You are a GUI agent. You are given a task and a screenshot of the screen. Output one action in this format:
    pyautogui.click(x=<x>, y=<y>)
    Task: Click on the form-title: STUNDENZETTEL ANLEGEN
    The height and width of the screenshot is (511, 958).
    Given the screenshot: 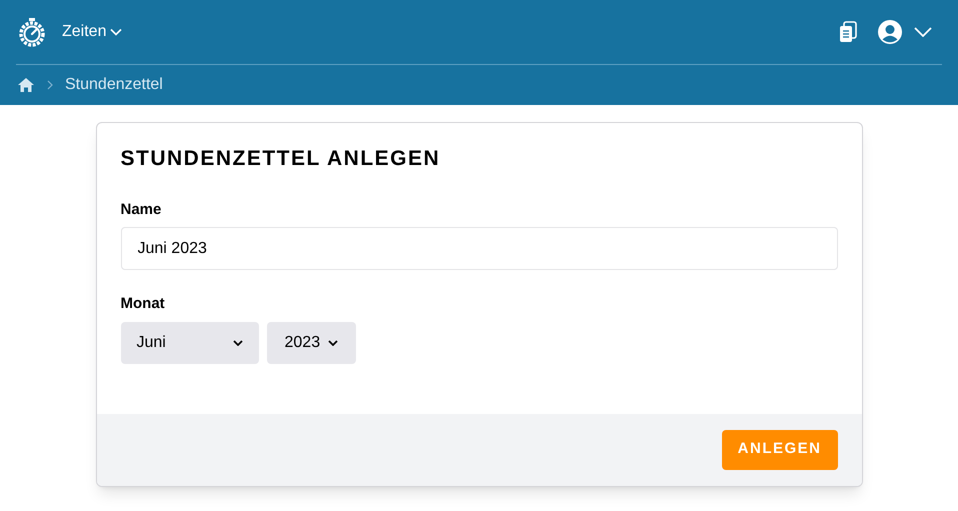 What is the action you would take?
    pyautogui.click(x=281, y=159)
    